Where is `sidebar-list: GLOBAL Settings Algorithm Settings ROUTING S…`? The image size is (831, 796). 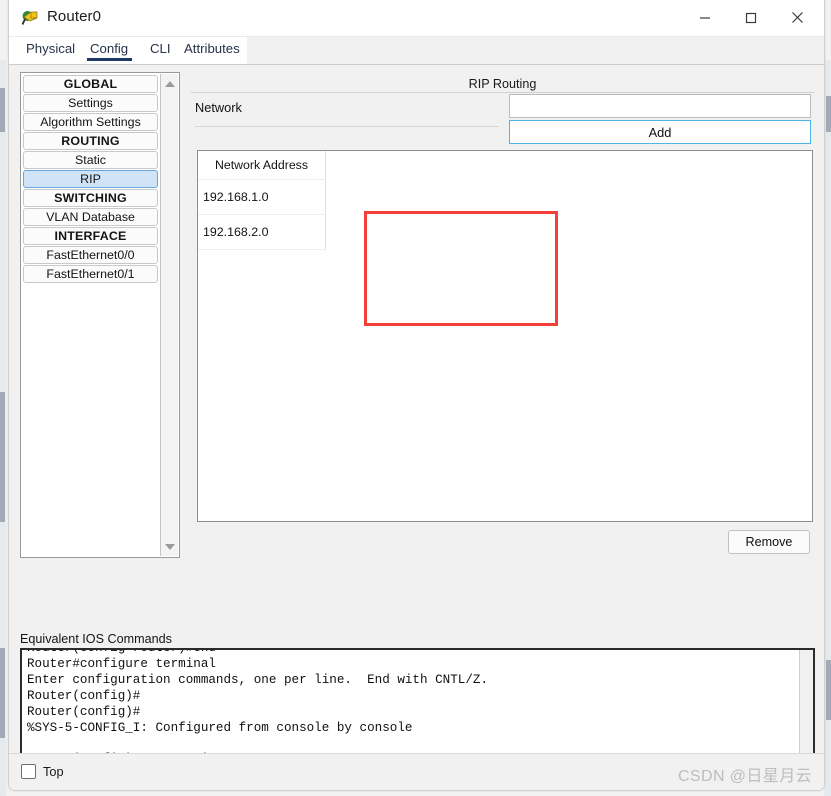 sidebar-list: GLOBAL Settings Algorithm Settings ROUTING S… is located at coordinates (90, 178).